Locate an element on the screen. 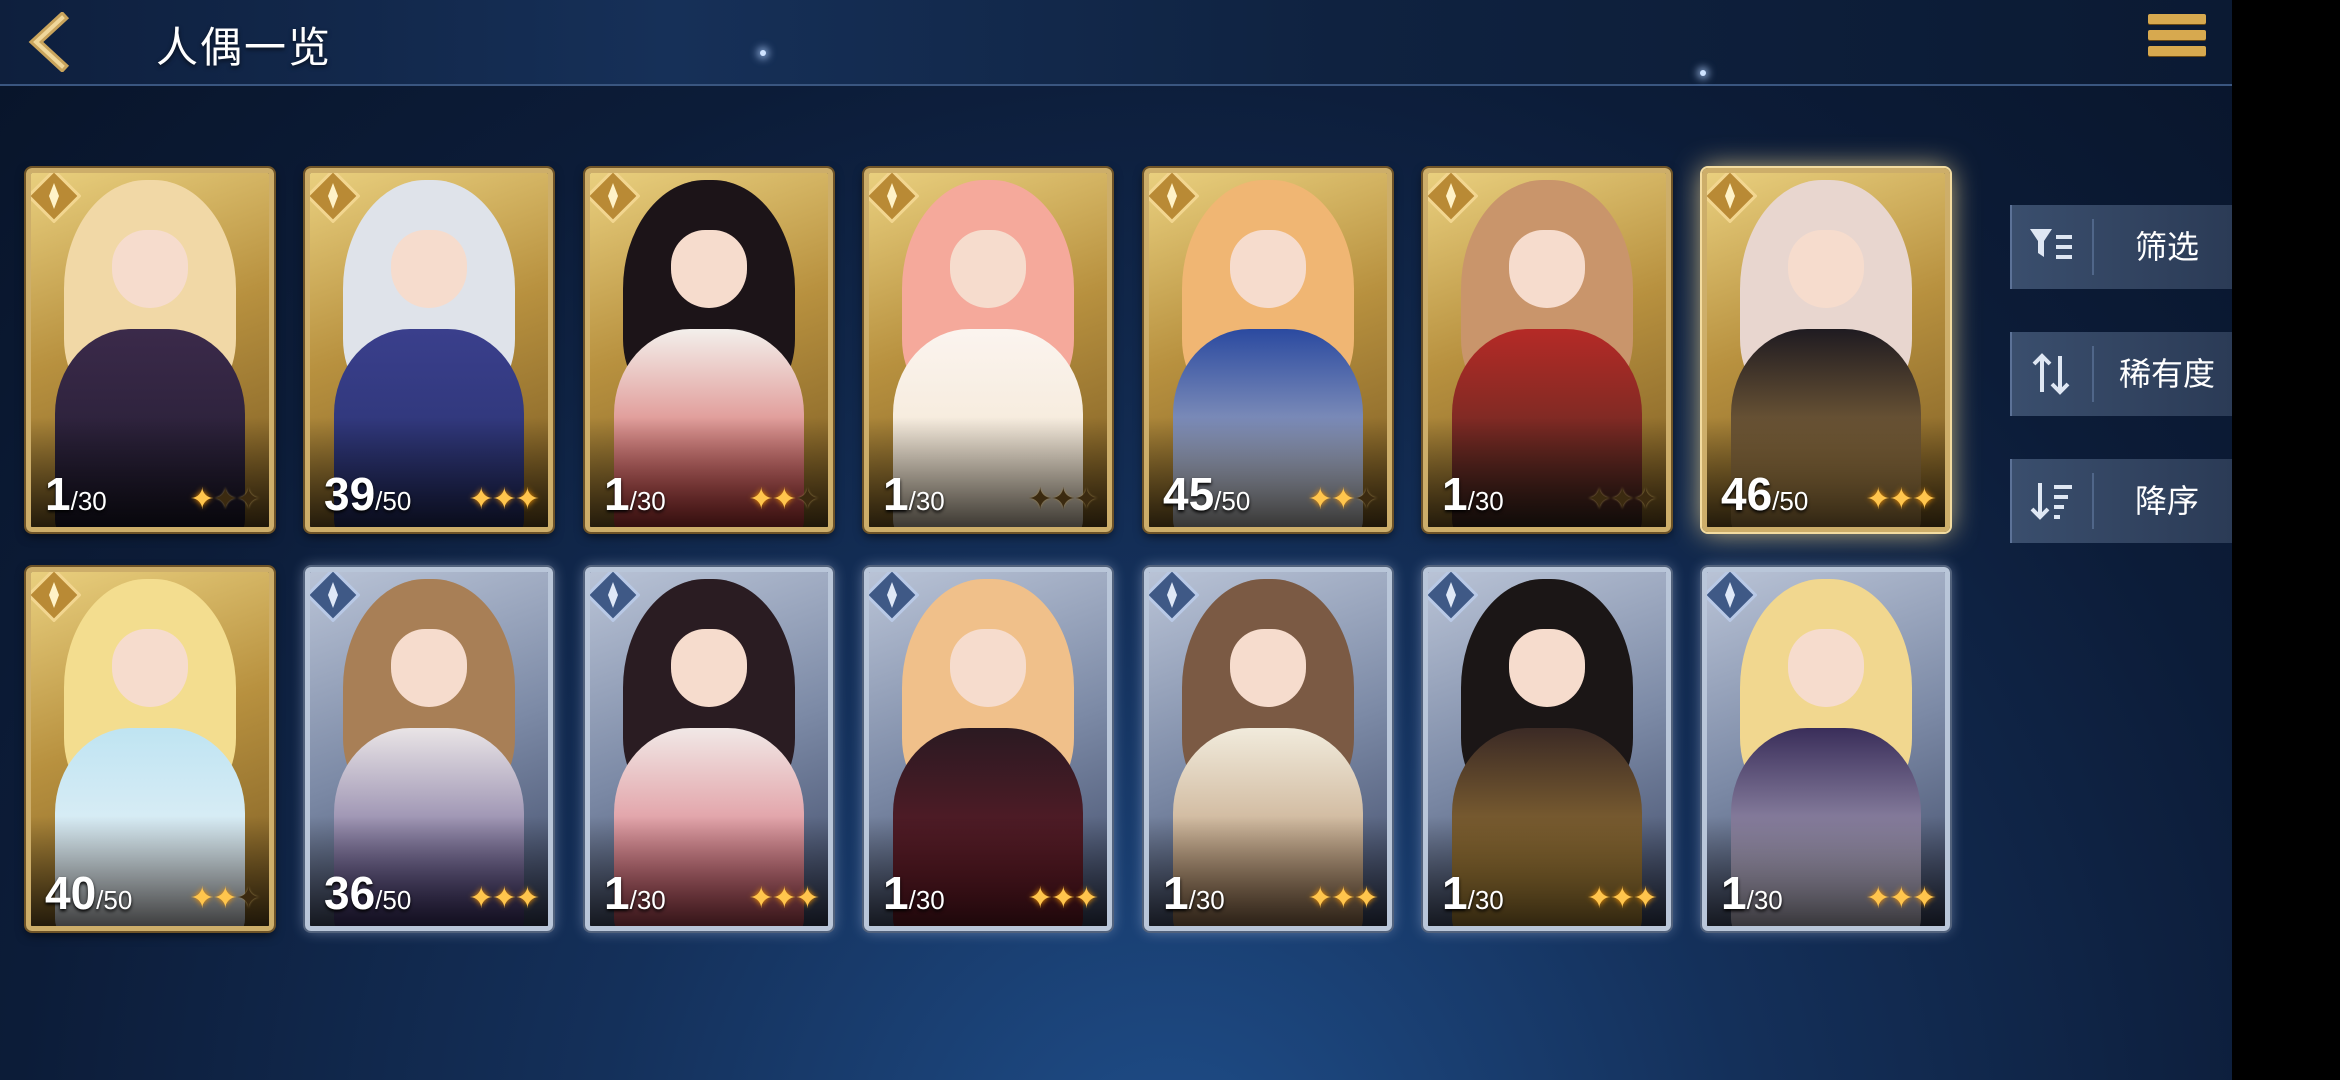 This screenshot has width=2340, height=1080. back-button is located at coordinates (52, 42).